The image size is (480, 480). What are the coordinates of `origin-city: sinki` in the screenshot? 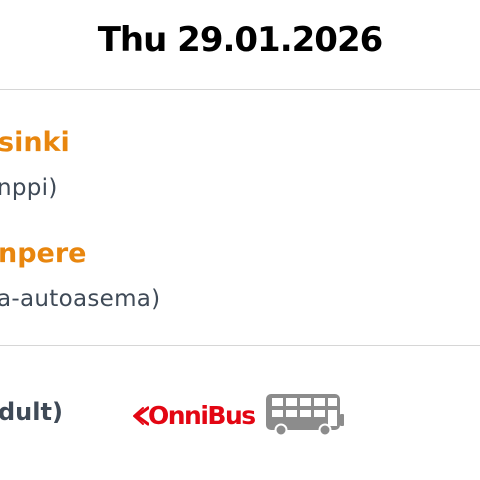 It's located at (35, 142).